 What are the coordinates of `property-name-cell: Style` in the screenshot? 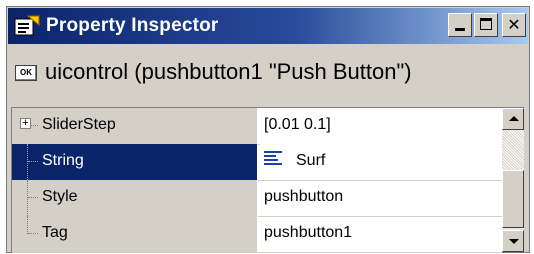 It's located at (135, 198).